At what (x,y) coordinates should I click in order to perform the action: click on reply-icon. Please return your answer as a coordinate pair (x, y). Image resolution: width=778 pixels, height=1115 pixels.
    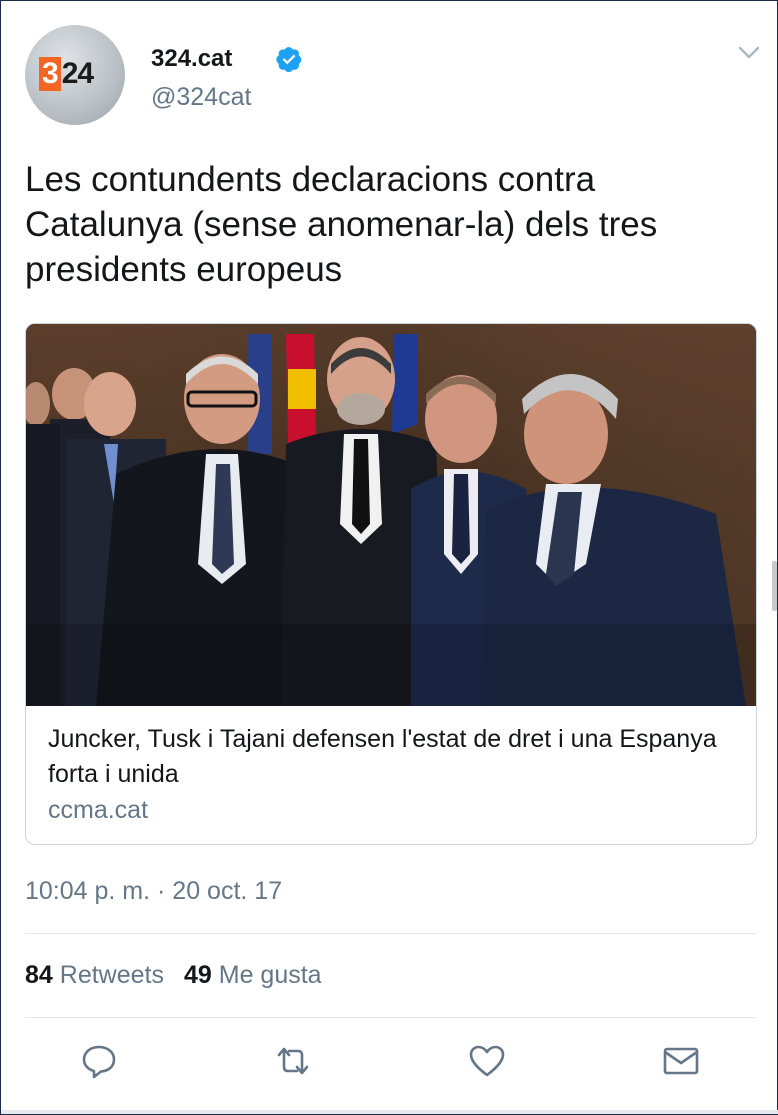
    Looking at the image, I should click on (99, 1061).